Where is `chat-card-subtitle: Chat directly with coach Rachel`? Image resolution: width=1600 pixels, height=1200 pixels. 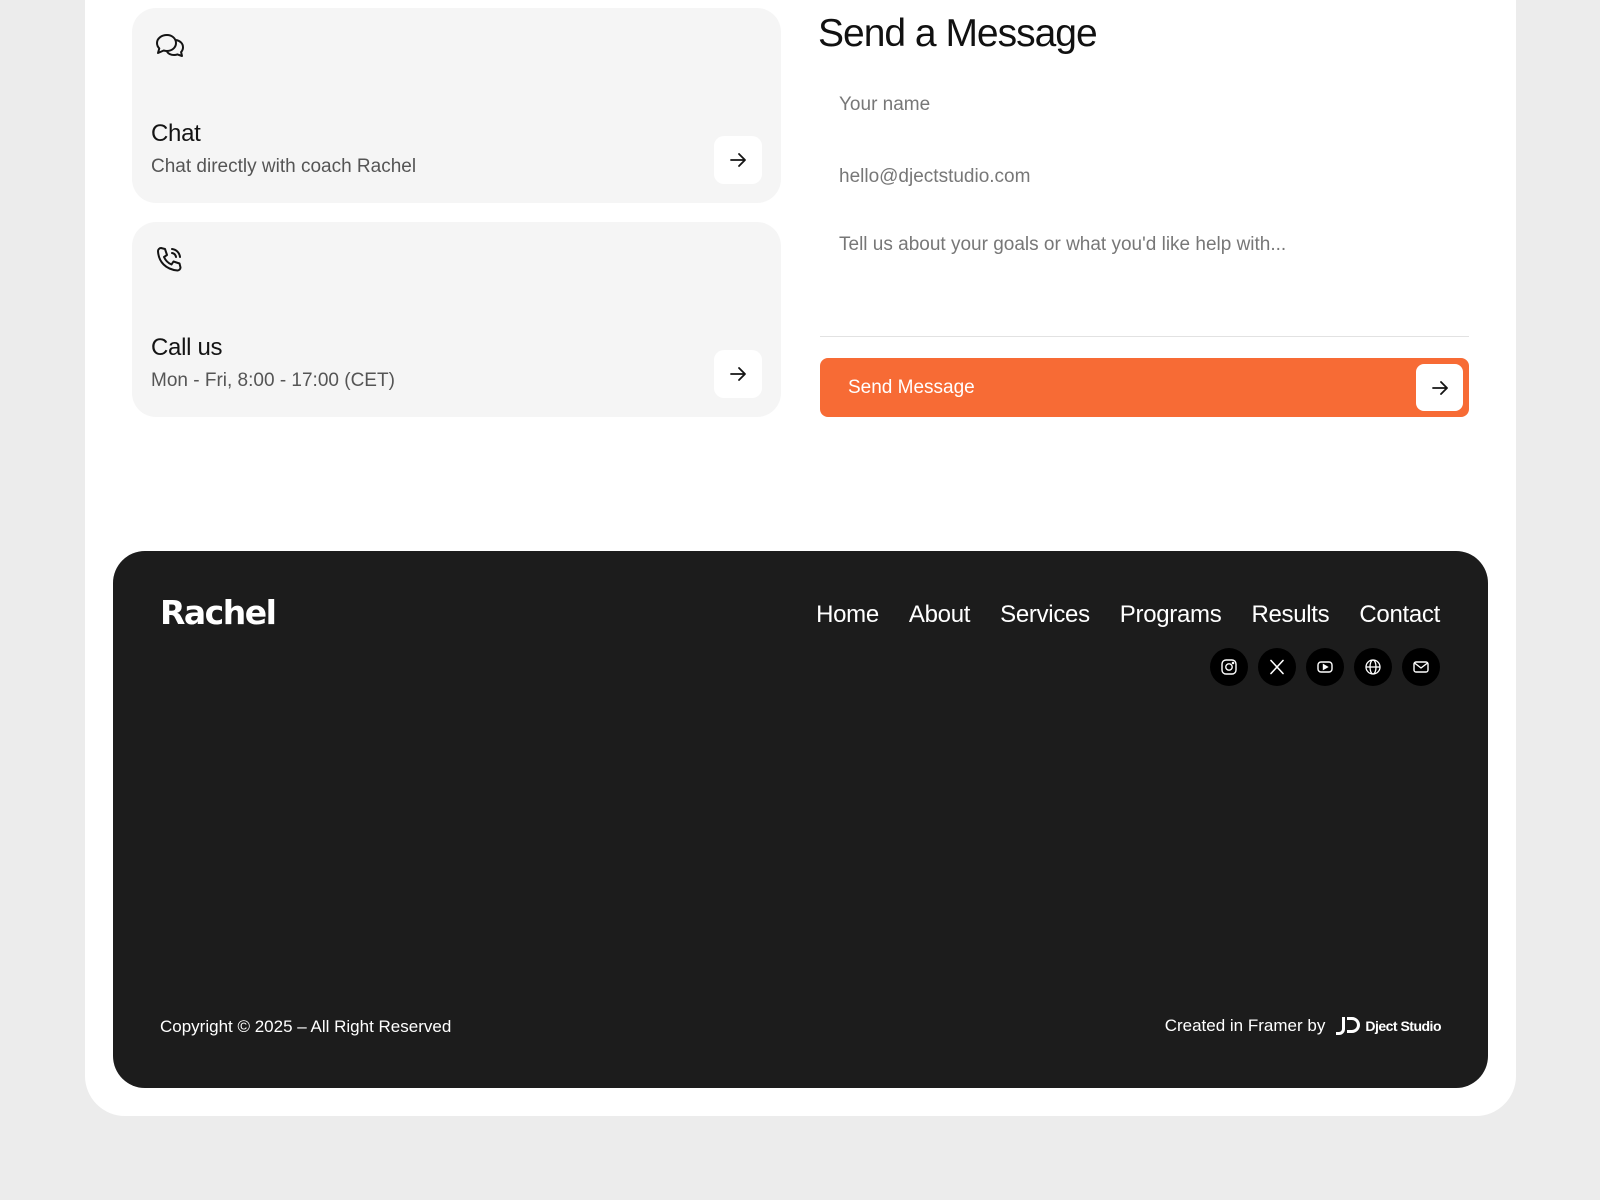 chat-card-subtitle: Chat directly with coach Rachel is located at coordinates (284, 166).